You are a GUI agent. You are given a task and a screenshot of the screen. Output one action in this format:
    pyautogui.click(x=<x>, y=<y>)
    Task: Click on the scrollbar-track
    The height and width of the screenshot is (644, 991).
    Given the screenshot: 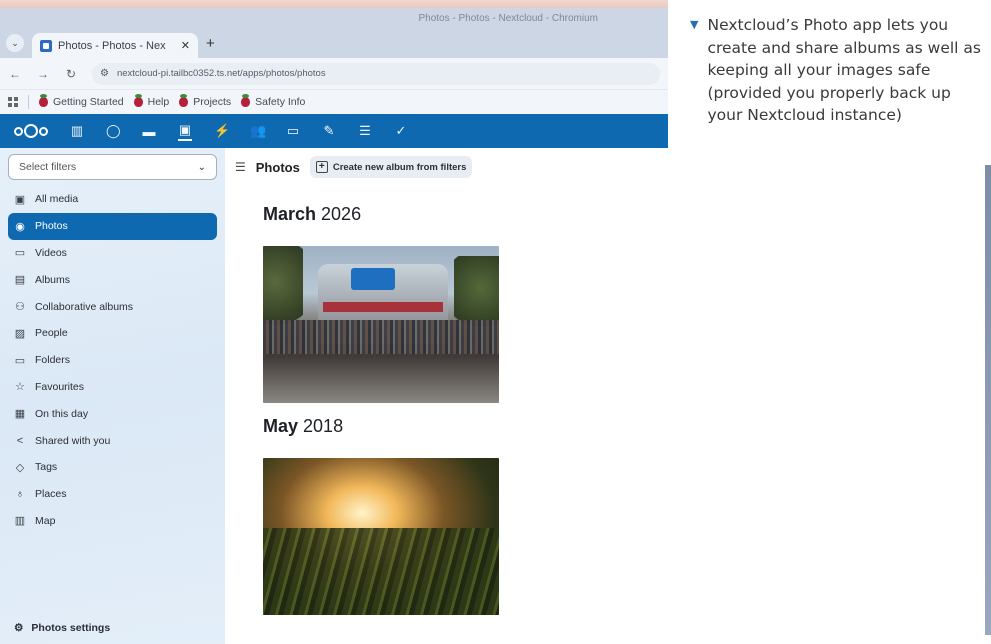 What is the action you would take?
    pyautogui.click(x=988, y=400)
    